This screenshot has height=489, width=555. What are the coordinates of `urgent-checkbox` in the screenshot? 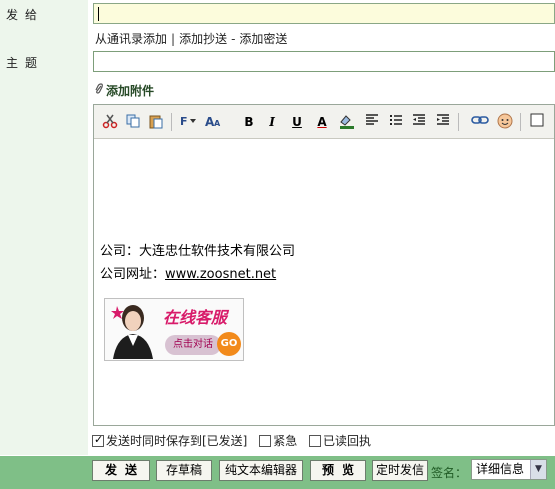 It's located at (265, 441).